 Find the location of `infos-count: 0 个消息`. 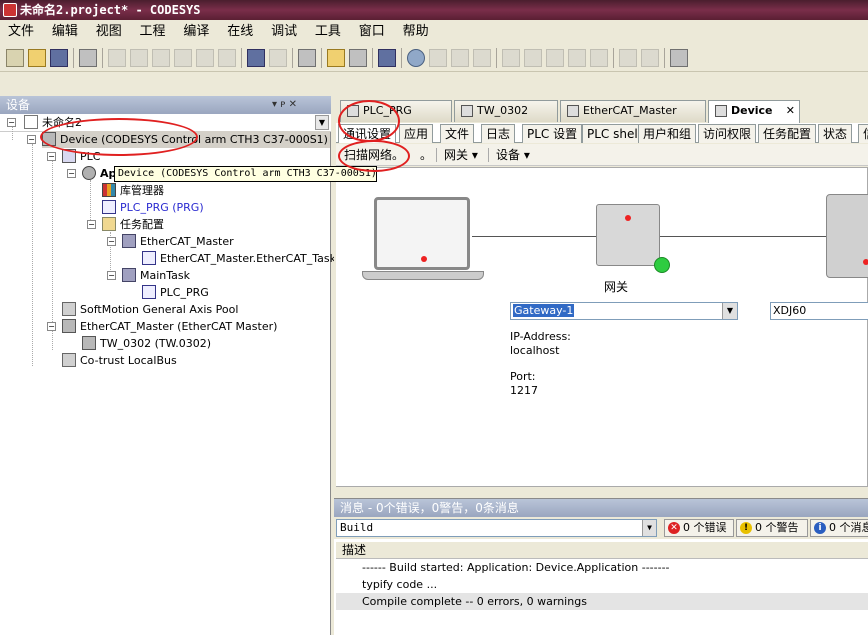

infos-count: 0 个消息 is located at coordinates (848, 527).